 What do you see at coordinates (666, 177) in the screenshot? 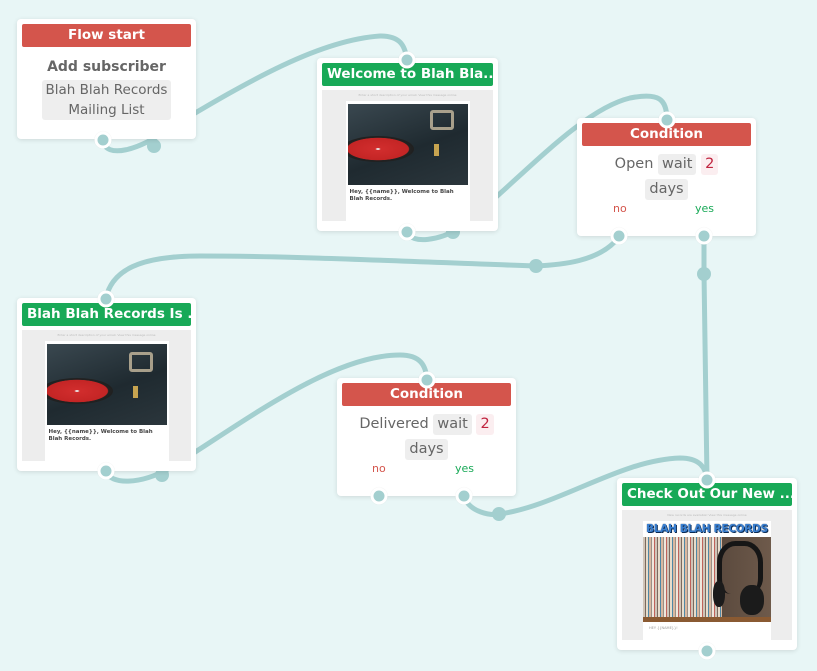
I see `condition-node-open: Condition Open wait 2 days no yes` at bounding box center [666, 177].